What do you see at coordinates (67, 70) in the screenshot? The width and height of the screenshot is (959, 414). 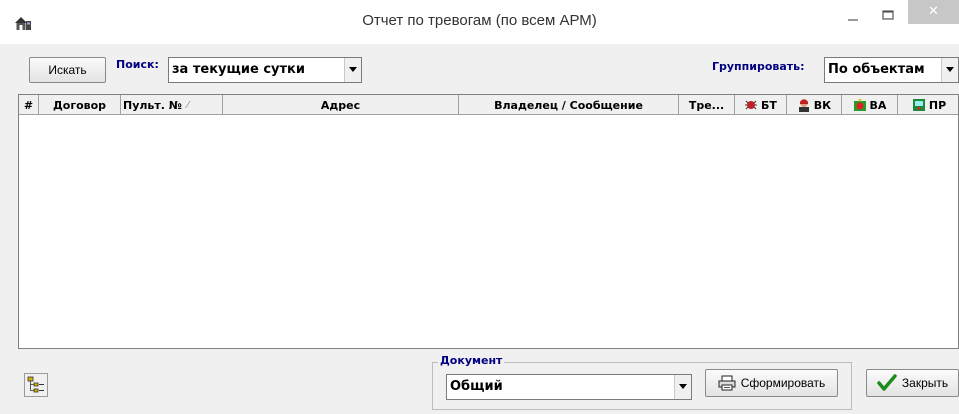 I see `search-button: Искать` at bounding box center [67, 70].